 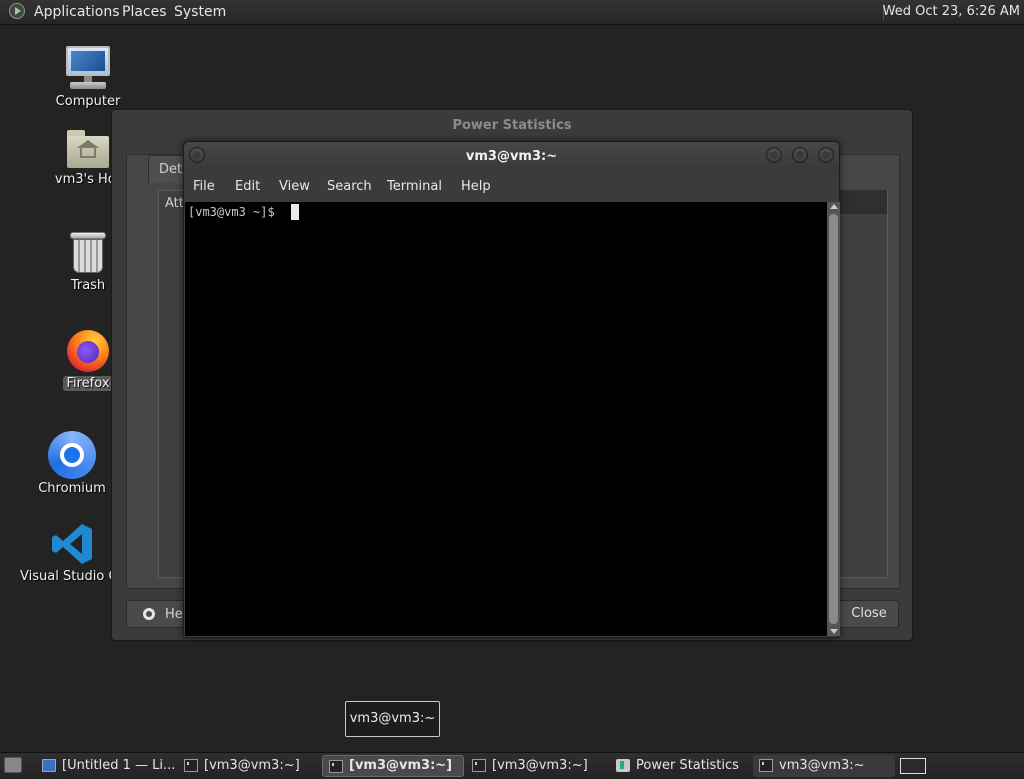 I want to click on tab-details: Deta, so click(x=168, y=169).